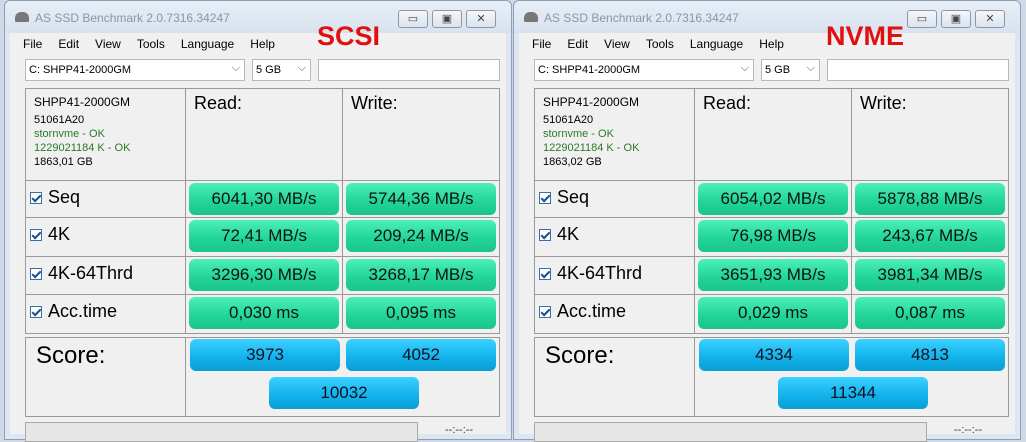 This screenshot has width=1026, height=442. I want to click on write-result: 0,087 ms, so click(930, 313).